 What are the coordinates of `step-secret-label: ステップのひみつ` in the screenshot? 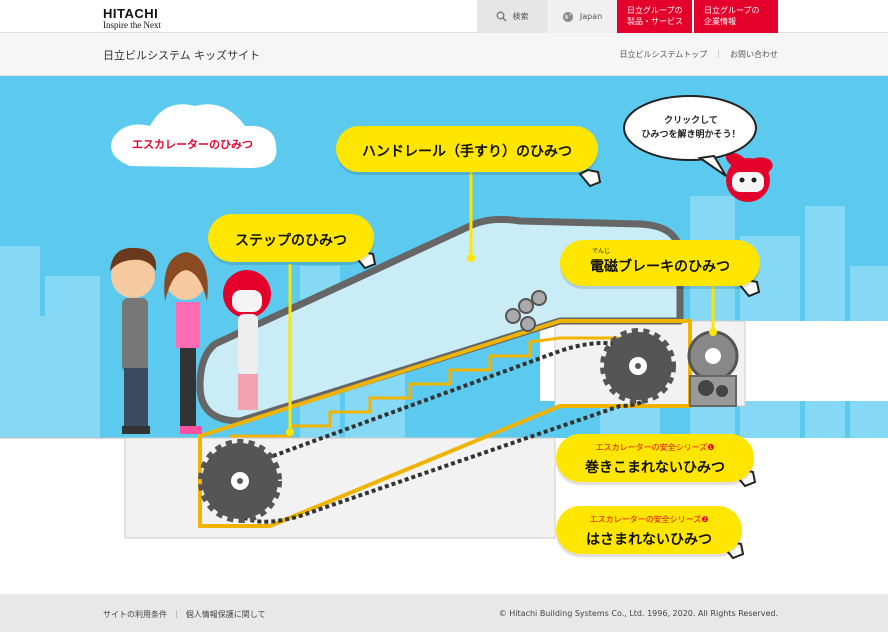 It's located at (291, 241).